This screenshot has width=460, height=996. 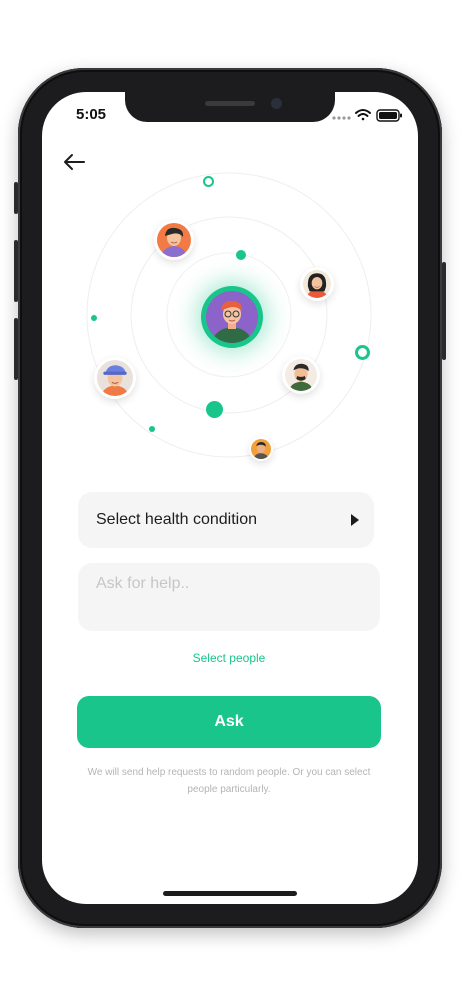 I want to click on notch, so click(x=230, y=106).